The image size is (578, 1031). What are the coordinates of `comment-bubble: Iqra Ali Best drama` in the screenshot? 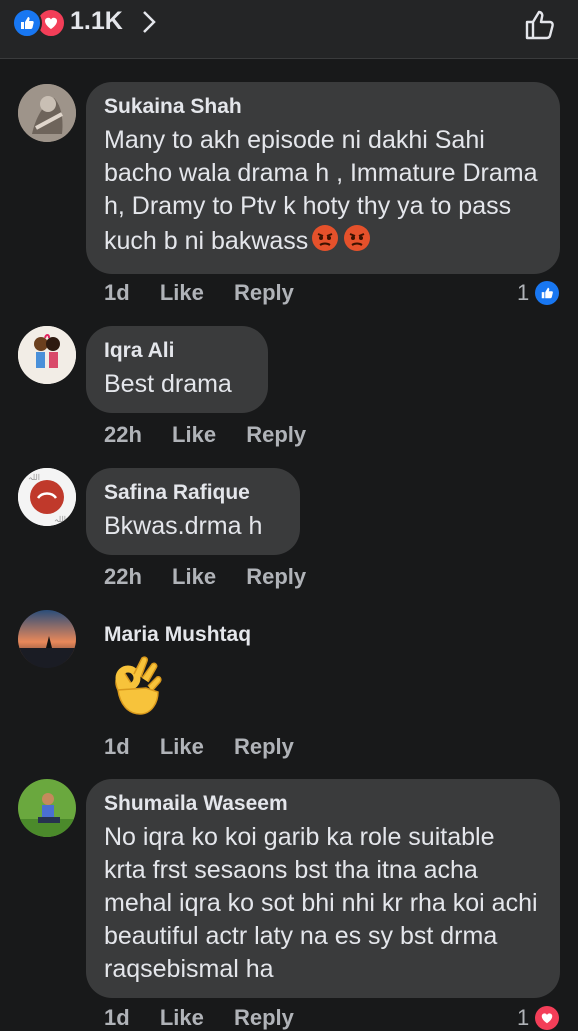 It's located at (177, 369).